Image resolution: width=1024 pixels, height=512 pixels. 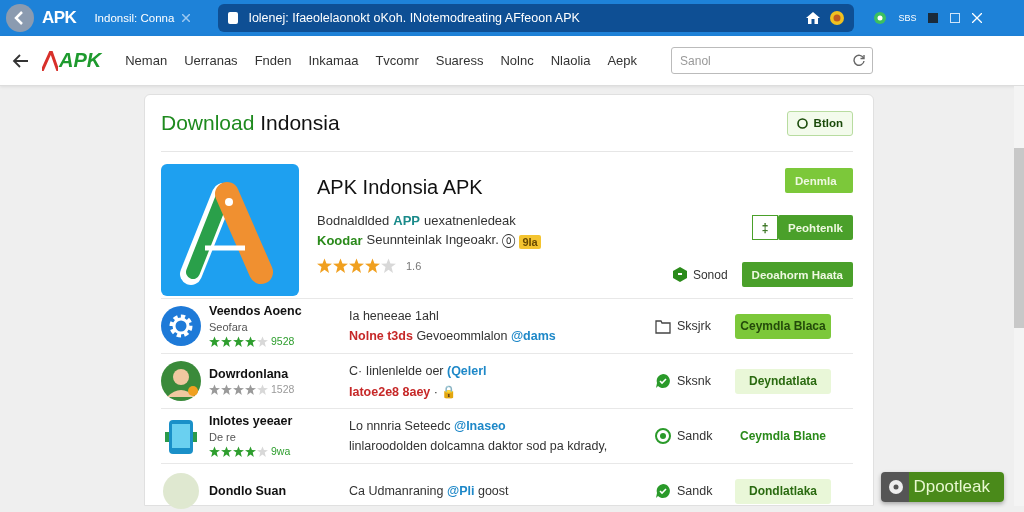 I want to click on app-subtitle: De re, so click(x=223, y=437).